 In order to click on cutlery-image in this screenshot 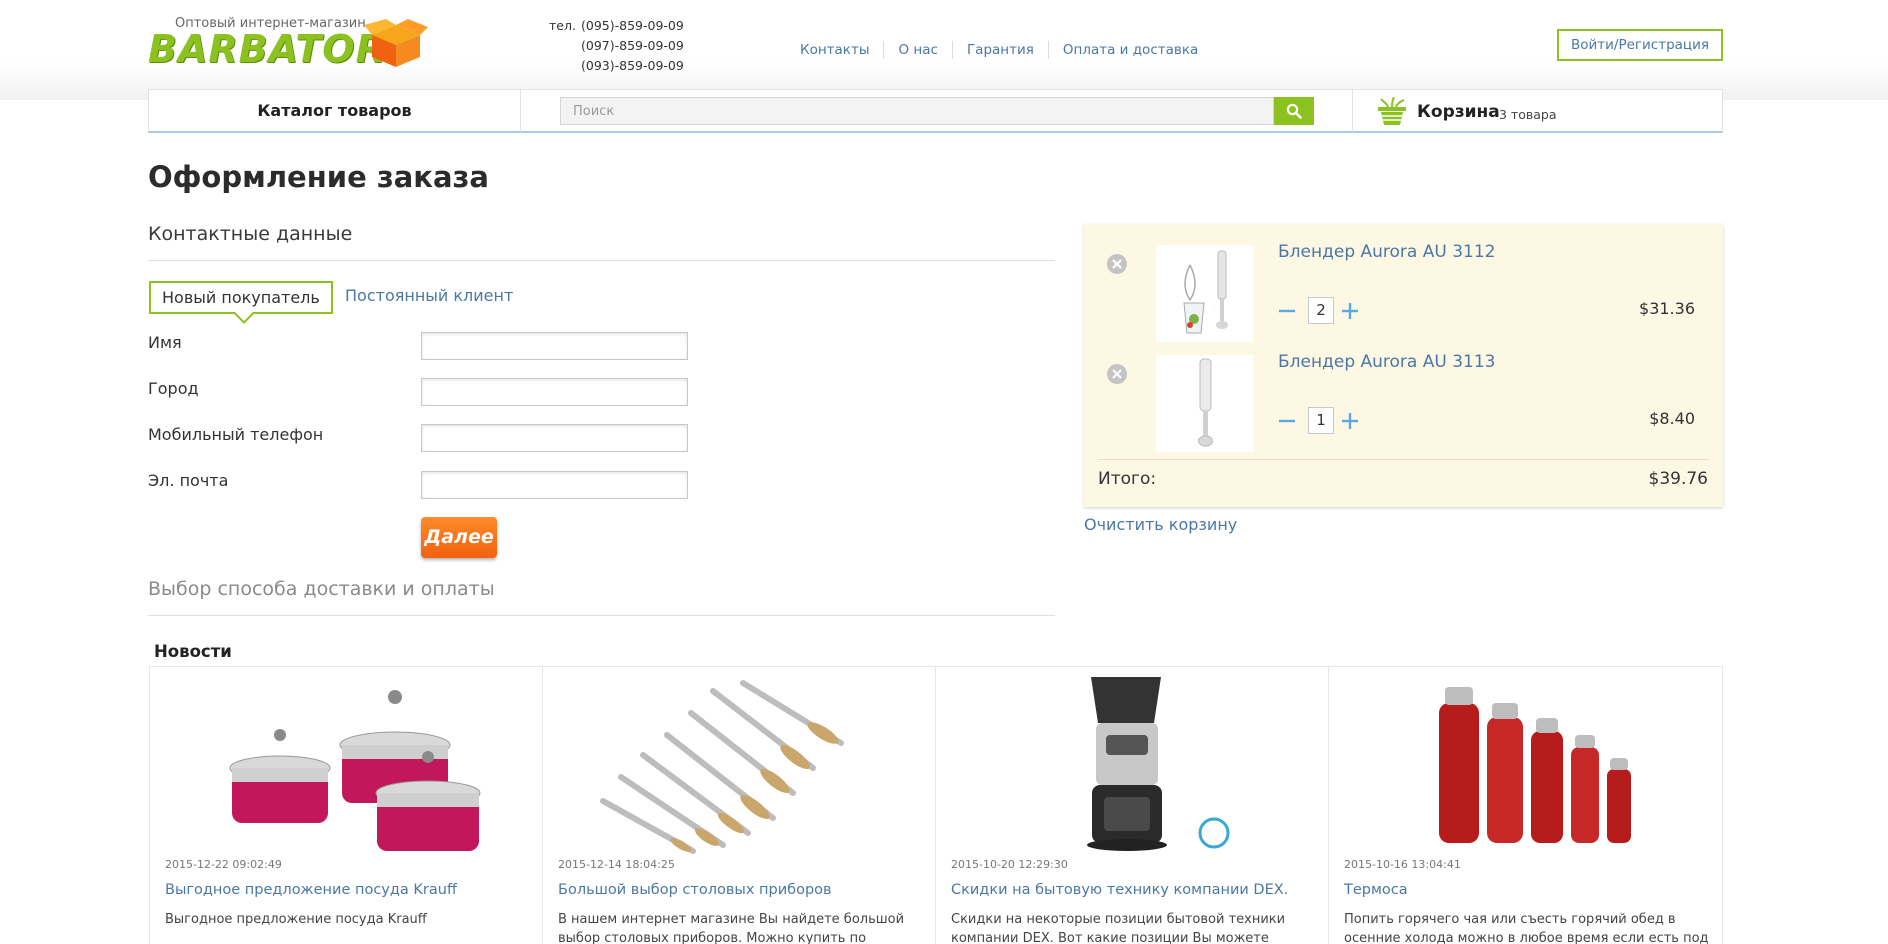, I will do `click(738, 765)`.